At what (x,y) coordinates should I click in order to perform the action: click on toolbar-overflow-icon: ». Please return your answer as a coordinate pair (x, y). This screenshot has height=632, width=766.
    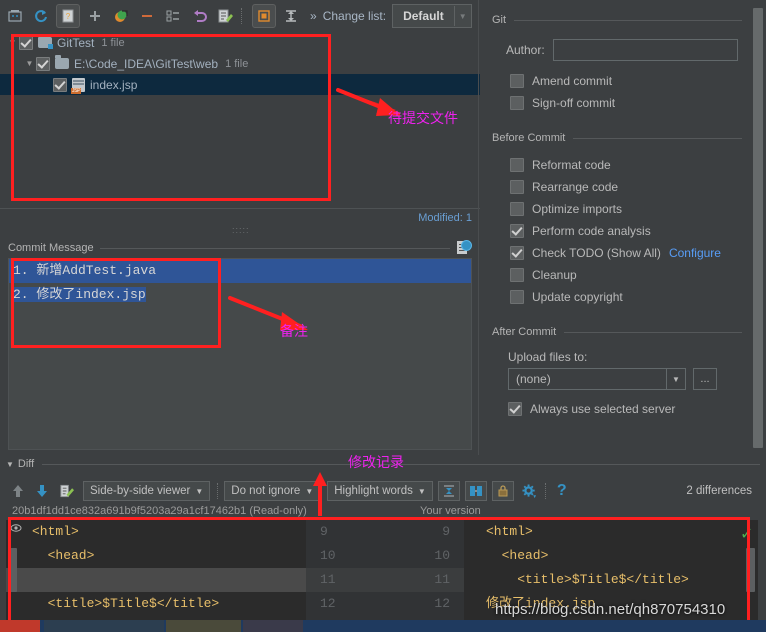
    Looking at the image, I should click on (313, 16).